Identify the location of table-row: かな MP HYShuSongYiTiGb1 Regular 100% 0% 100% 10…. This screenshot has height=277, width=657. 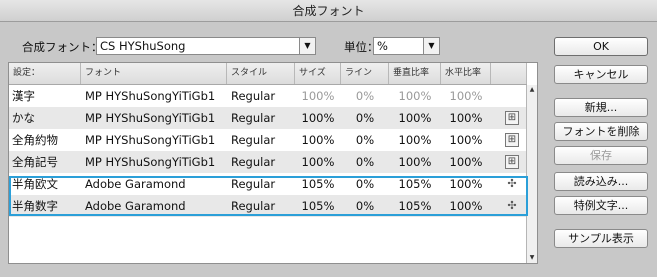
(268, 118).